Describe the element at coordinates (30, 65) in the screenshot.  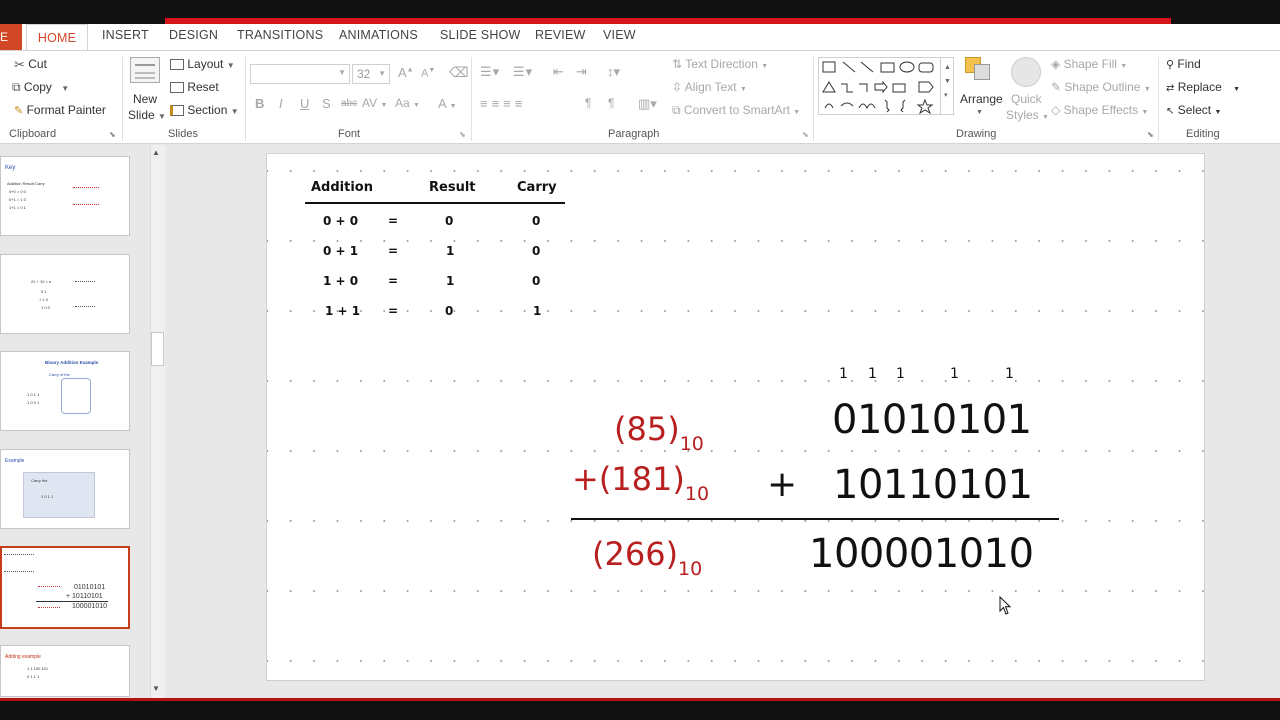
I see `cut-button: ✂ Cut` at that location.